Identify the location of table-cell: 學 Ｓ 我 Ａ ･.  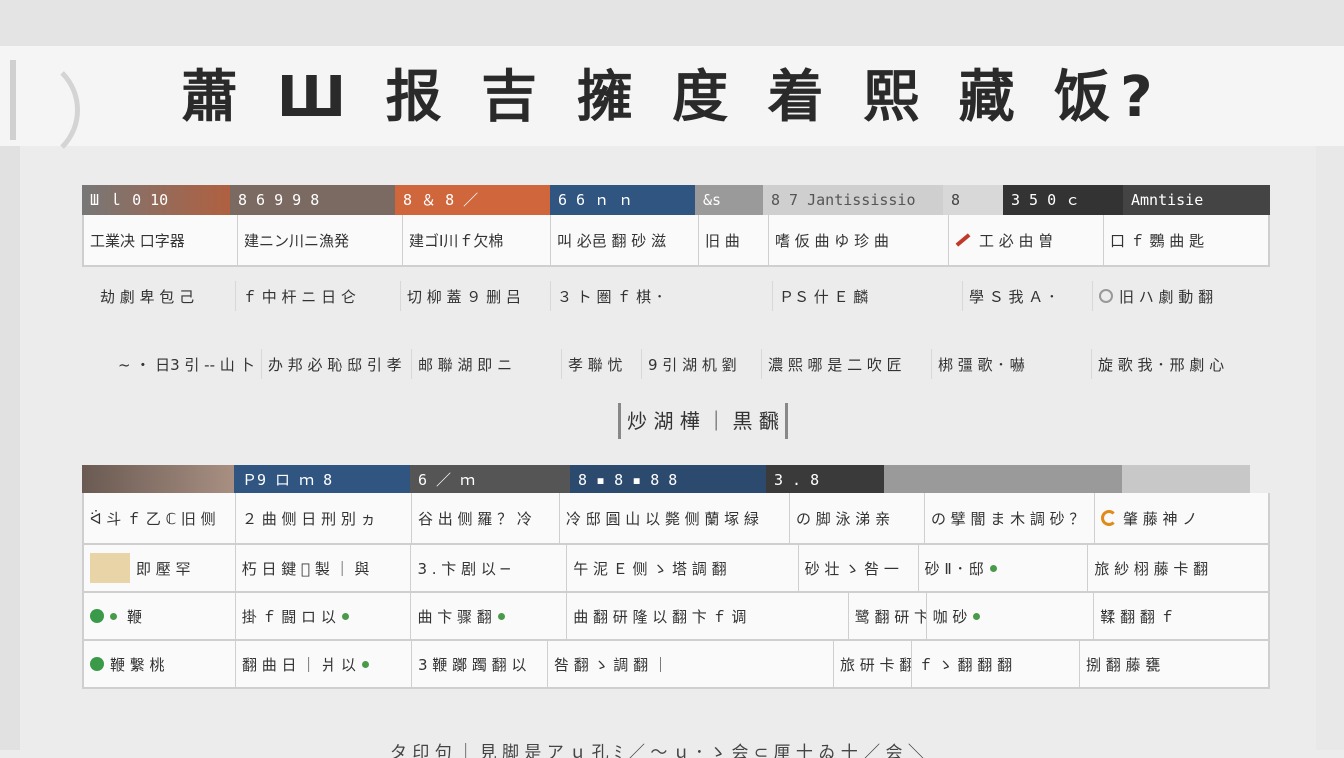
(1028, 296).